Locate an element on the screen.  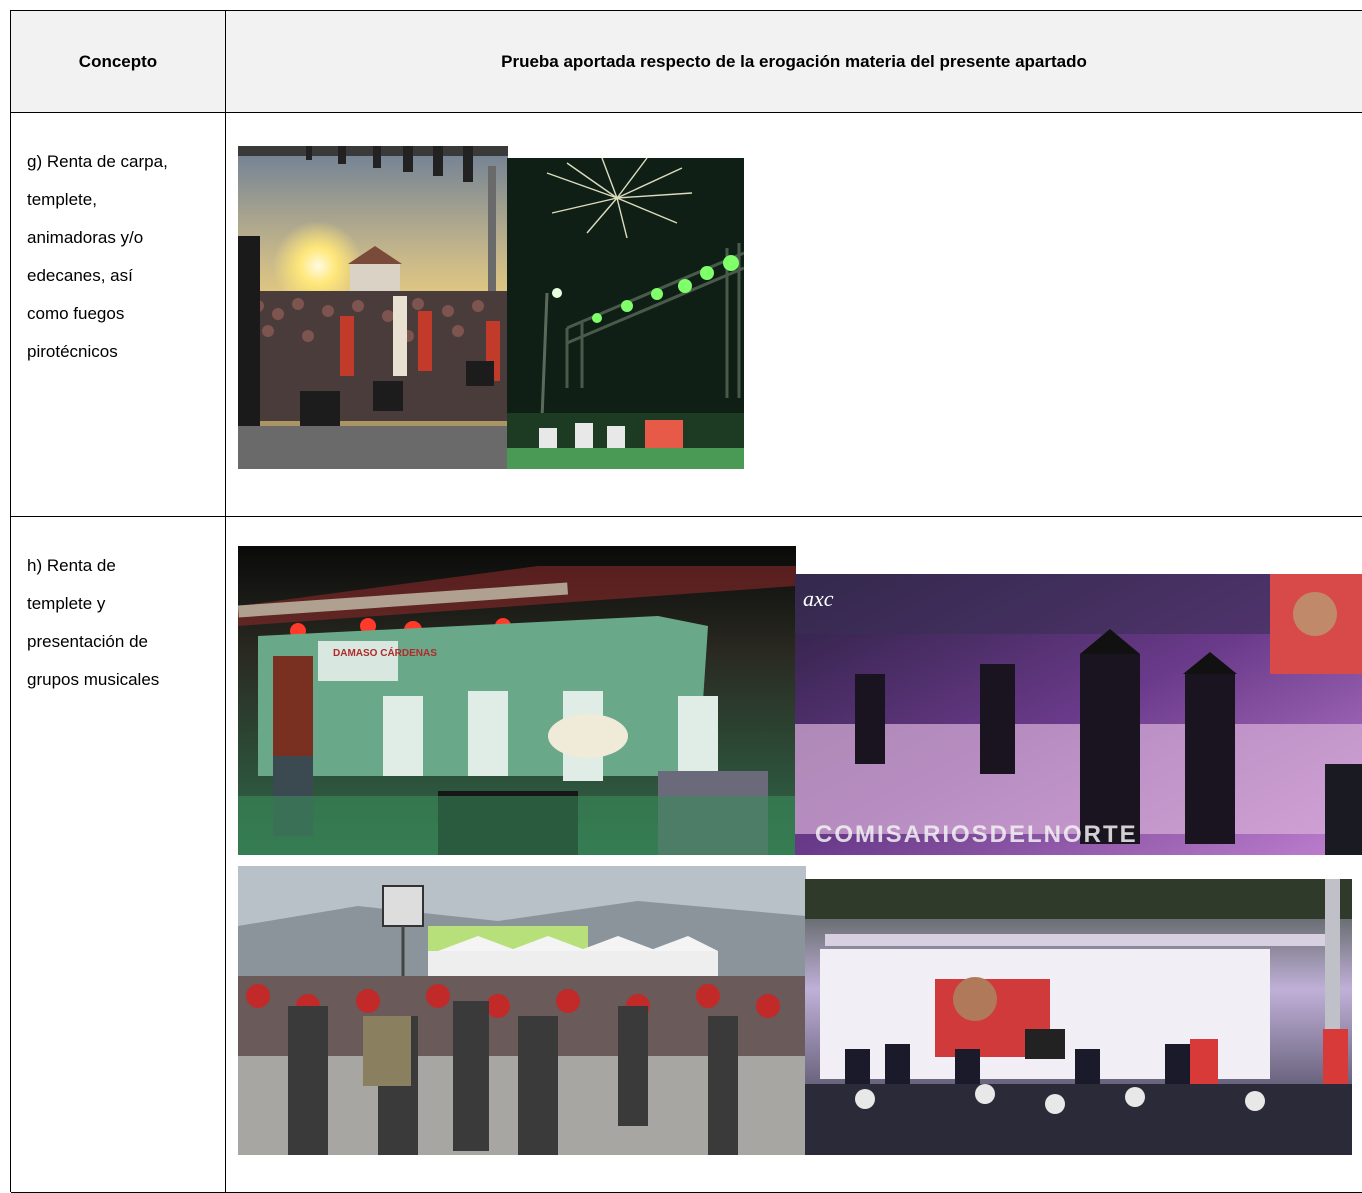
banner-text: DAMASO CÁRDENAS is located at coordinates (385, 652).